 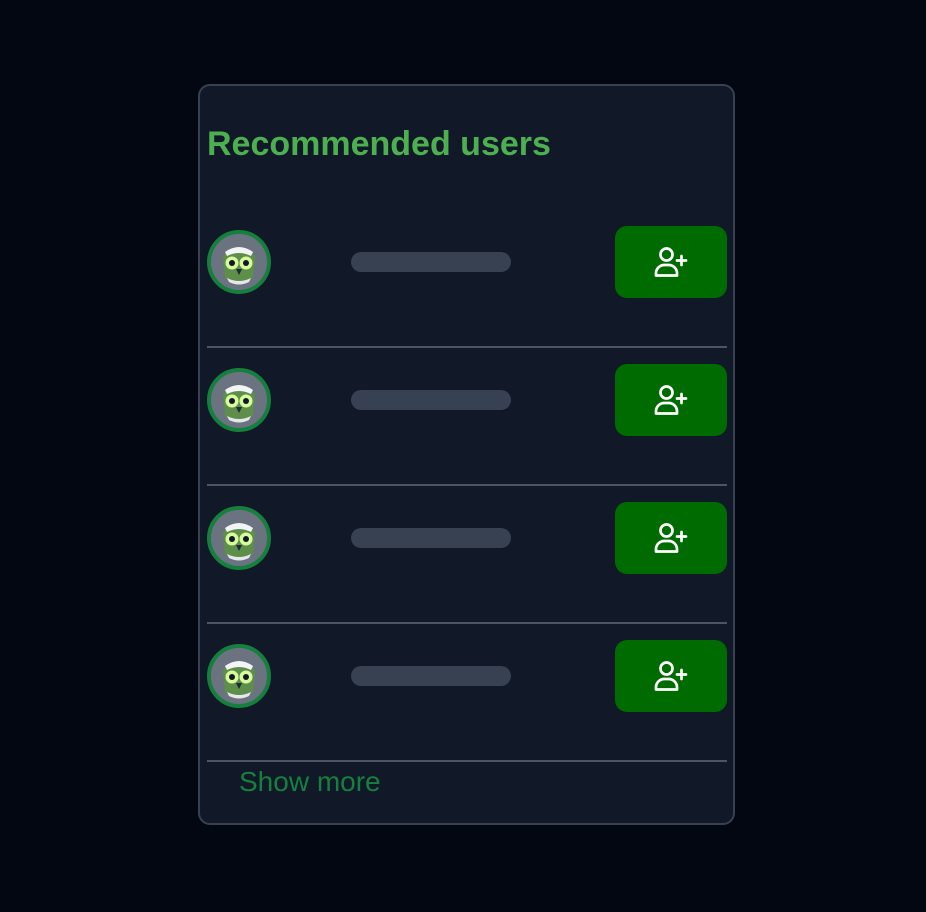 I want to click on show-more-link: Show more, so click(x=310, y=782).